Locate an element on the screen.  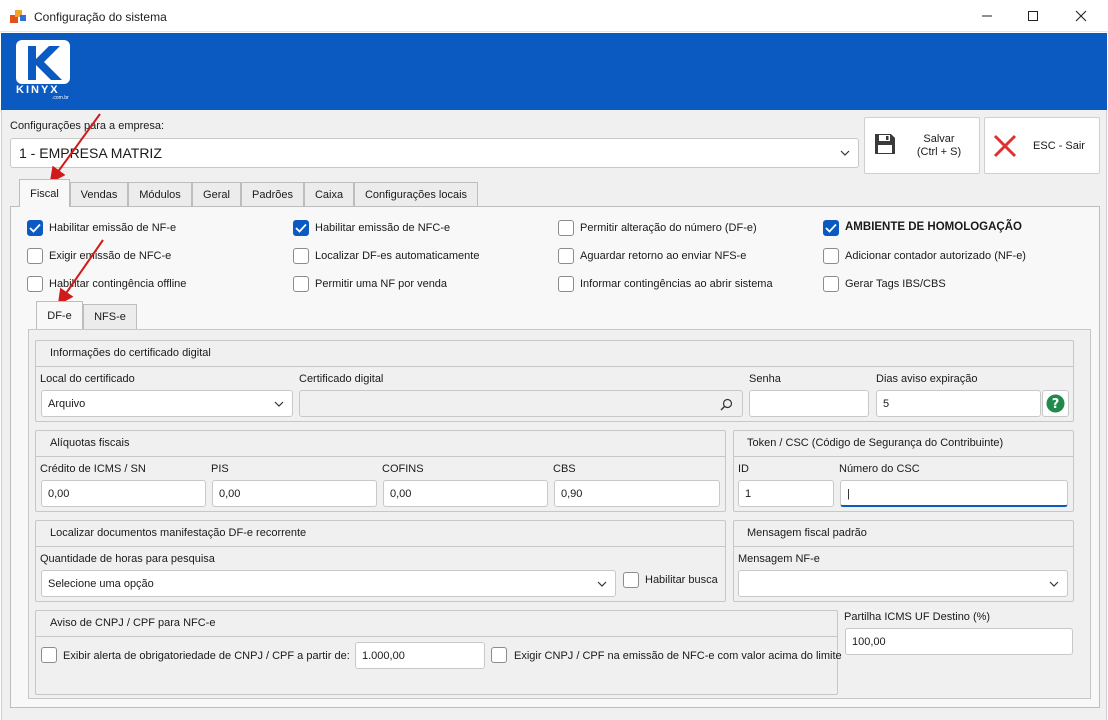
arrow-to-fiscal-tab is located at coordinates (75, 148).